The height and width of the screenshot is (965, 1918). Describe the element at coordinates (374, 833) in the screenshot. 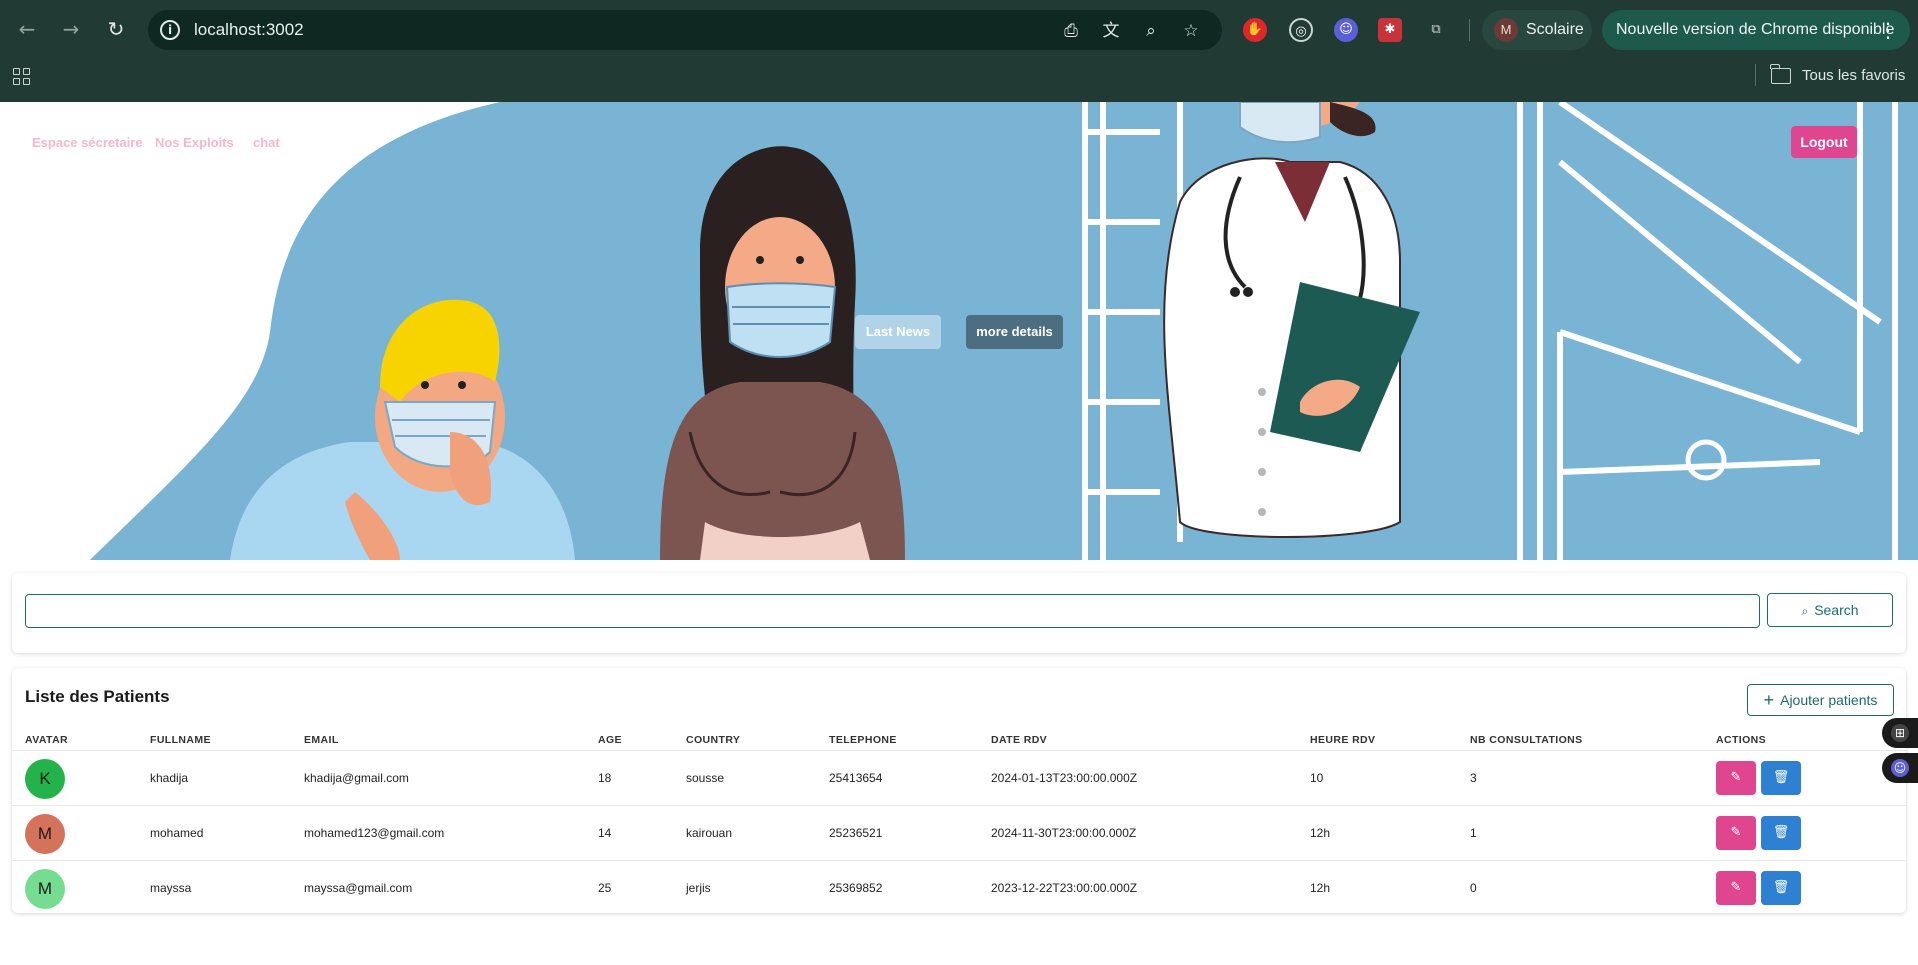

I see `cell-email: mohamed123@gmail.com` at that location.